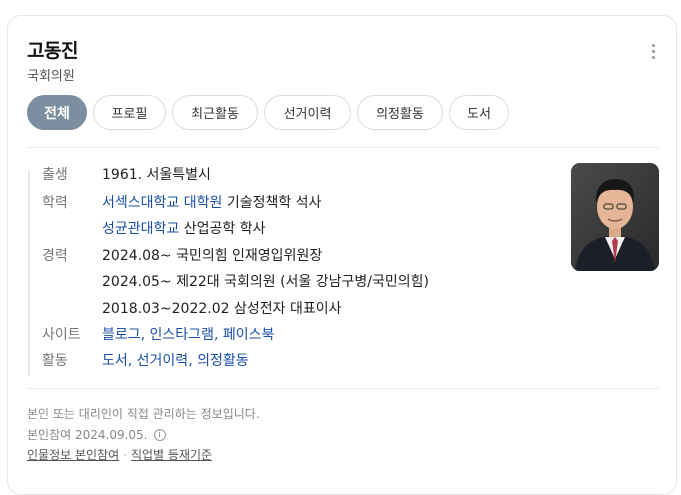 Image resolution: width=681 pixels, height=495 pixels. I want to click on activity-links: 도서, 선거이력, 의정활동, so click(175, 361).